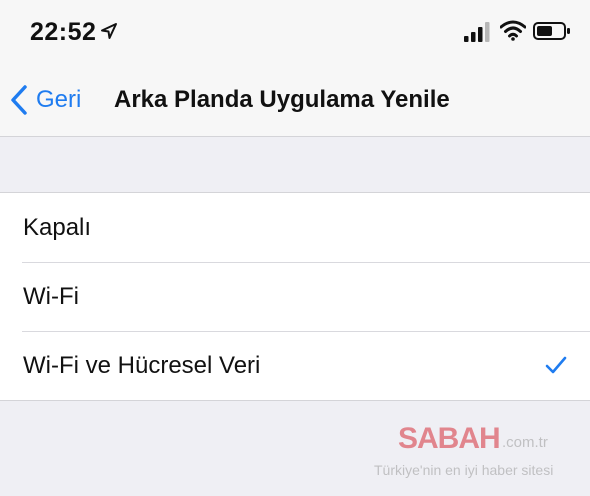 This screenshot has width=590, height=496. Describe the element at coordinates (525, 442) in the screenshot. I see `watermark-domain: .com.tr` at that location.